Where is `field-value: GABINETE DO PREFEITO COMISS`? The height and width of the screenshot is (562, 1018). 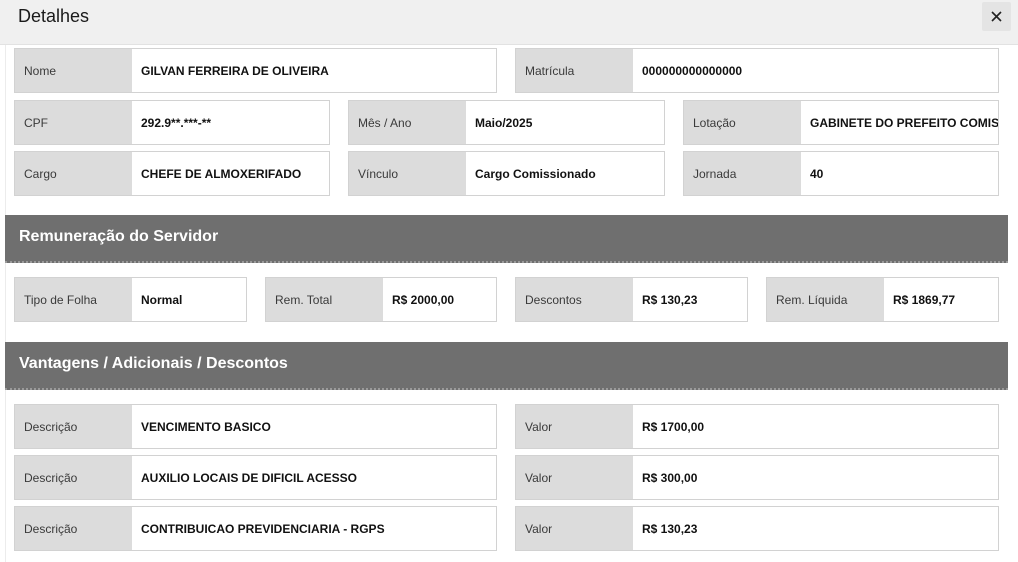
field-value: GABINETE DO PREFEITO COMISS is located at coordinates (904, 122).